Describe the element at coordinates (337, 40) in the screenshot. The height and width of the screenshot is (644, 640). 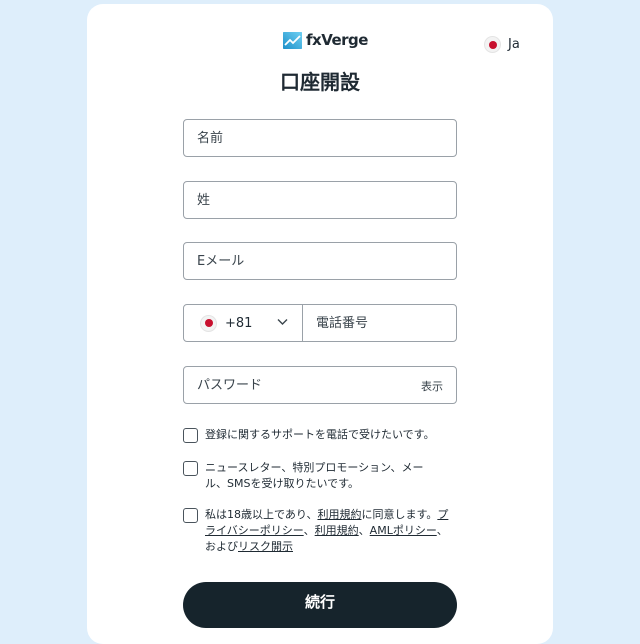
I see `brand-name: fxVerge` at that location.